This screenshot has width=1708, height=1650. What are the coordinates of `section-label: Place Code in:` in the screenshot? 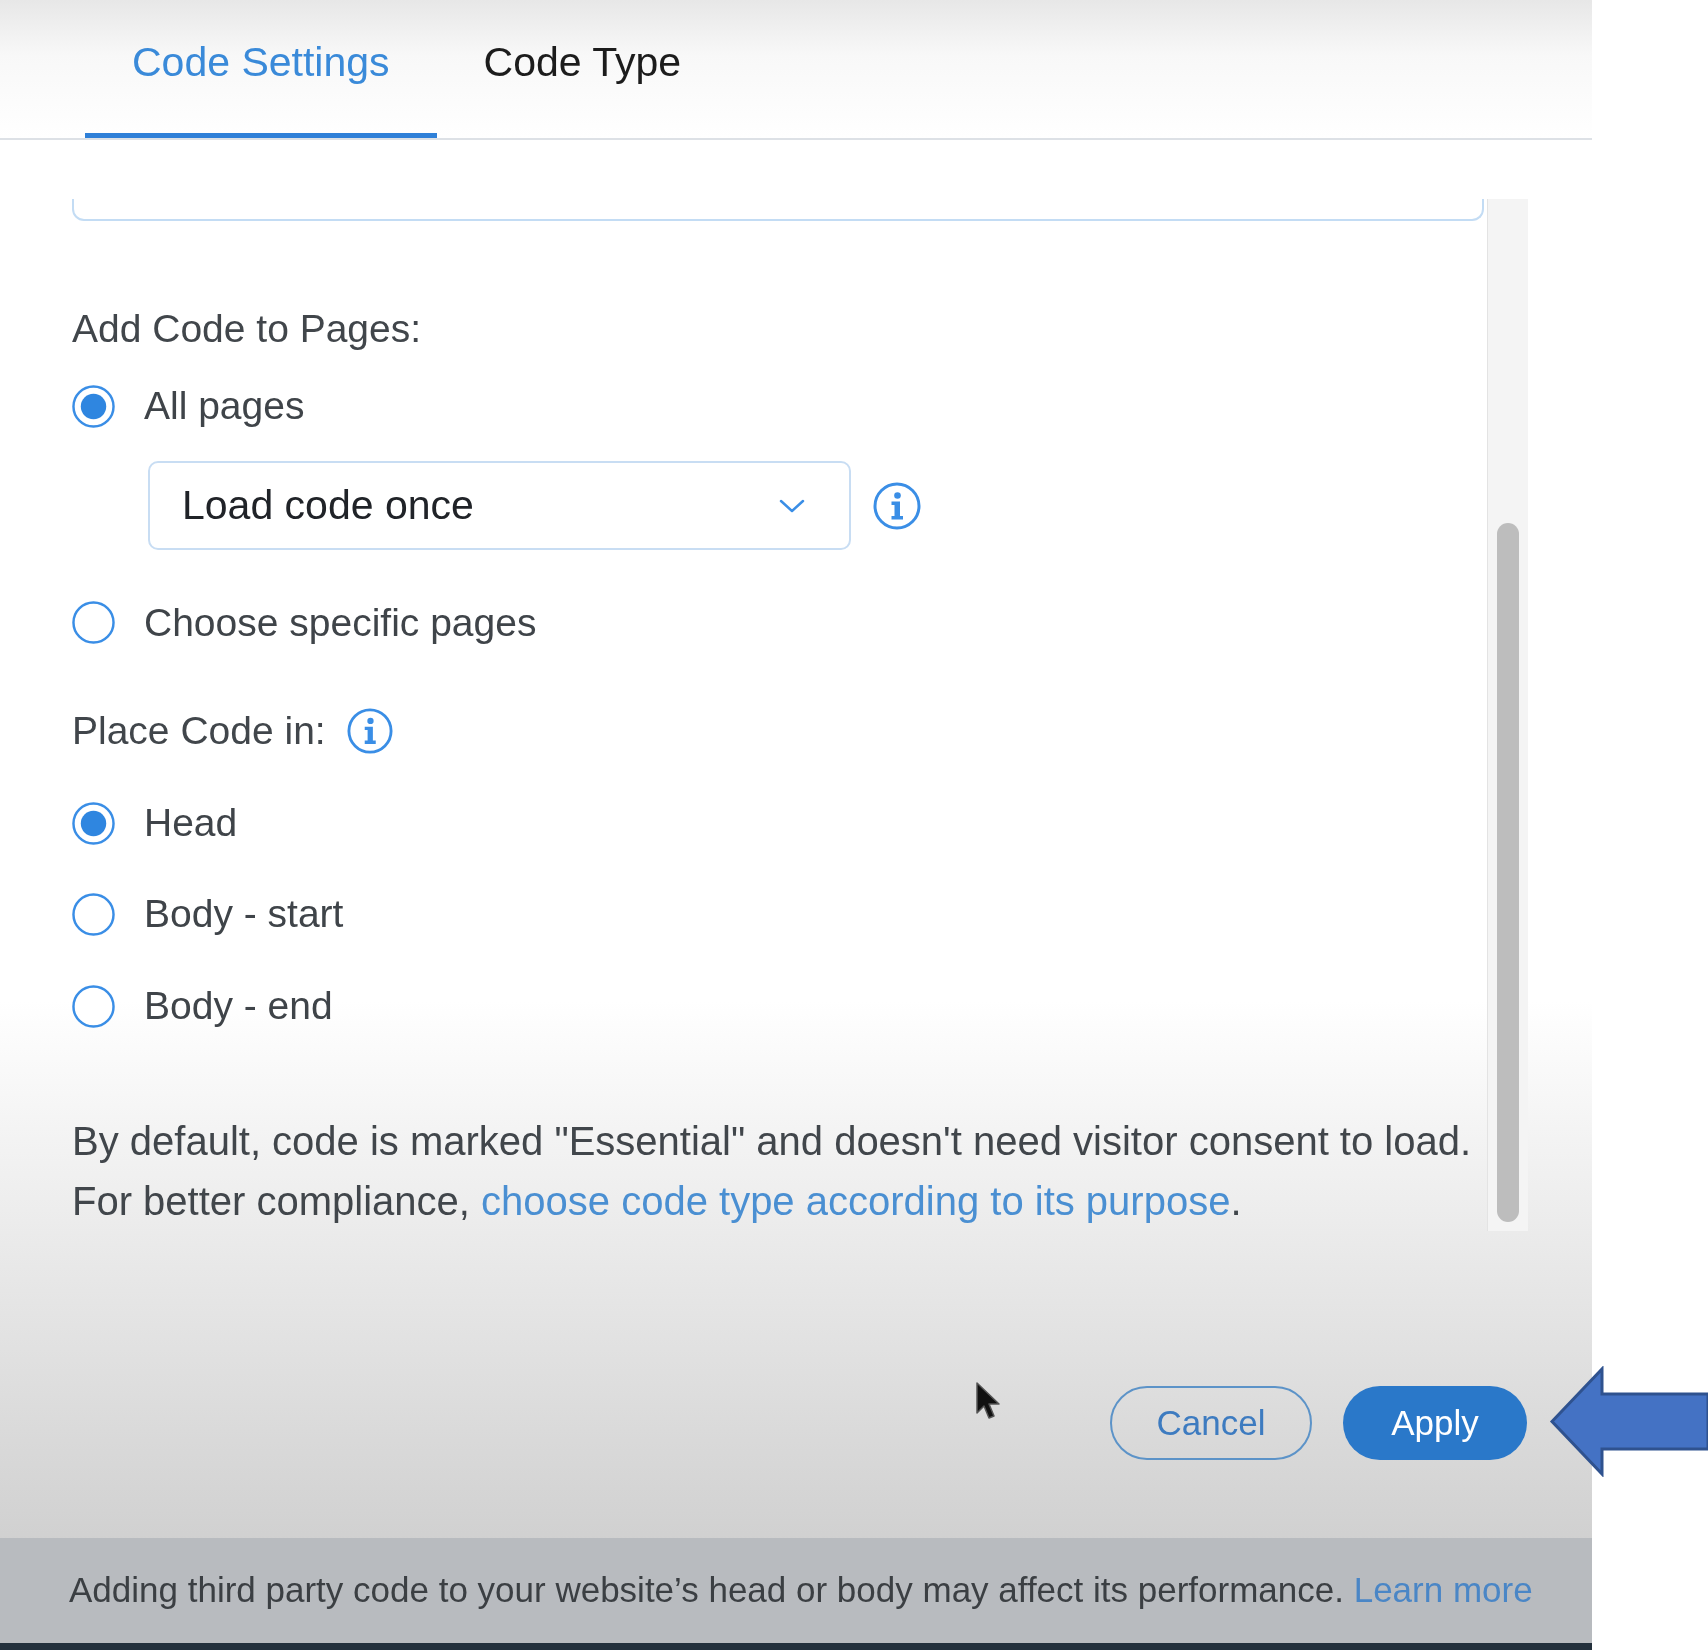 It's located at (199, 731).